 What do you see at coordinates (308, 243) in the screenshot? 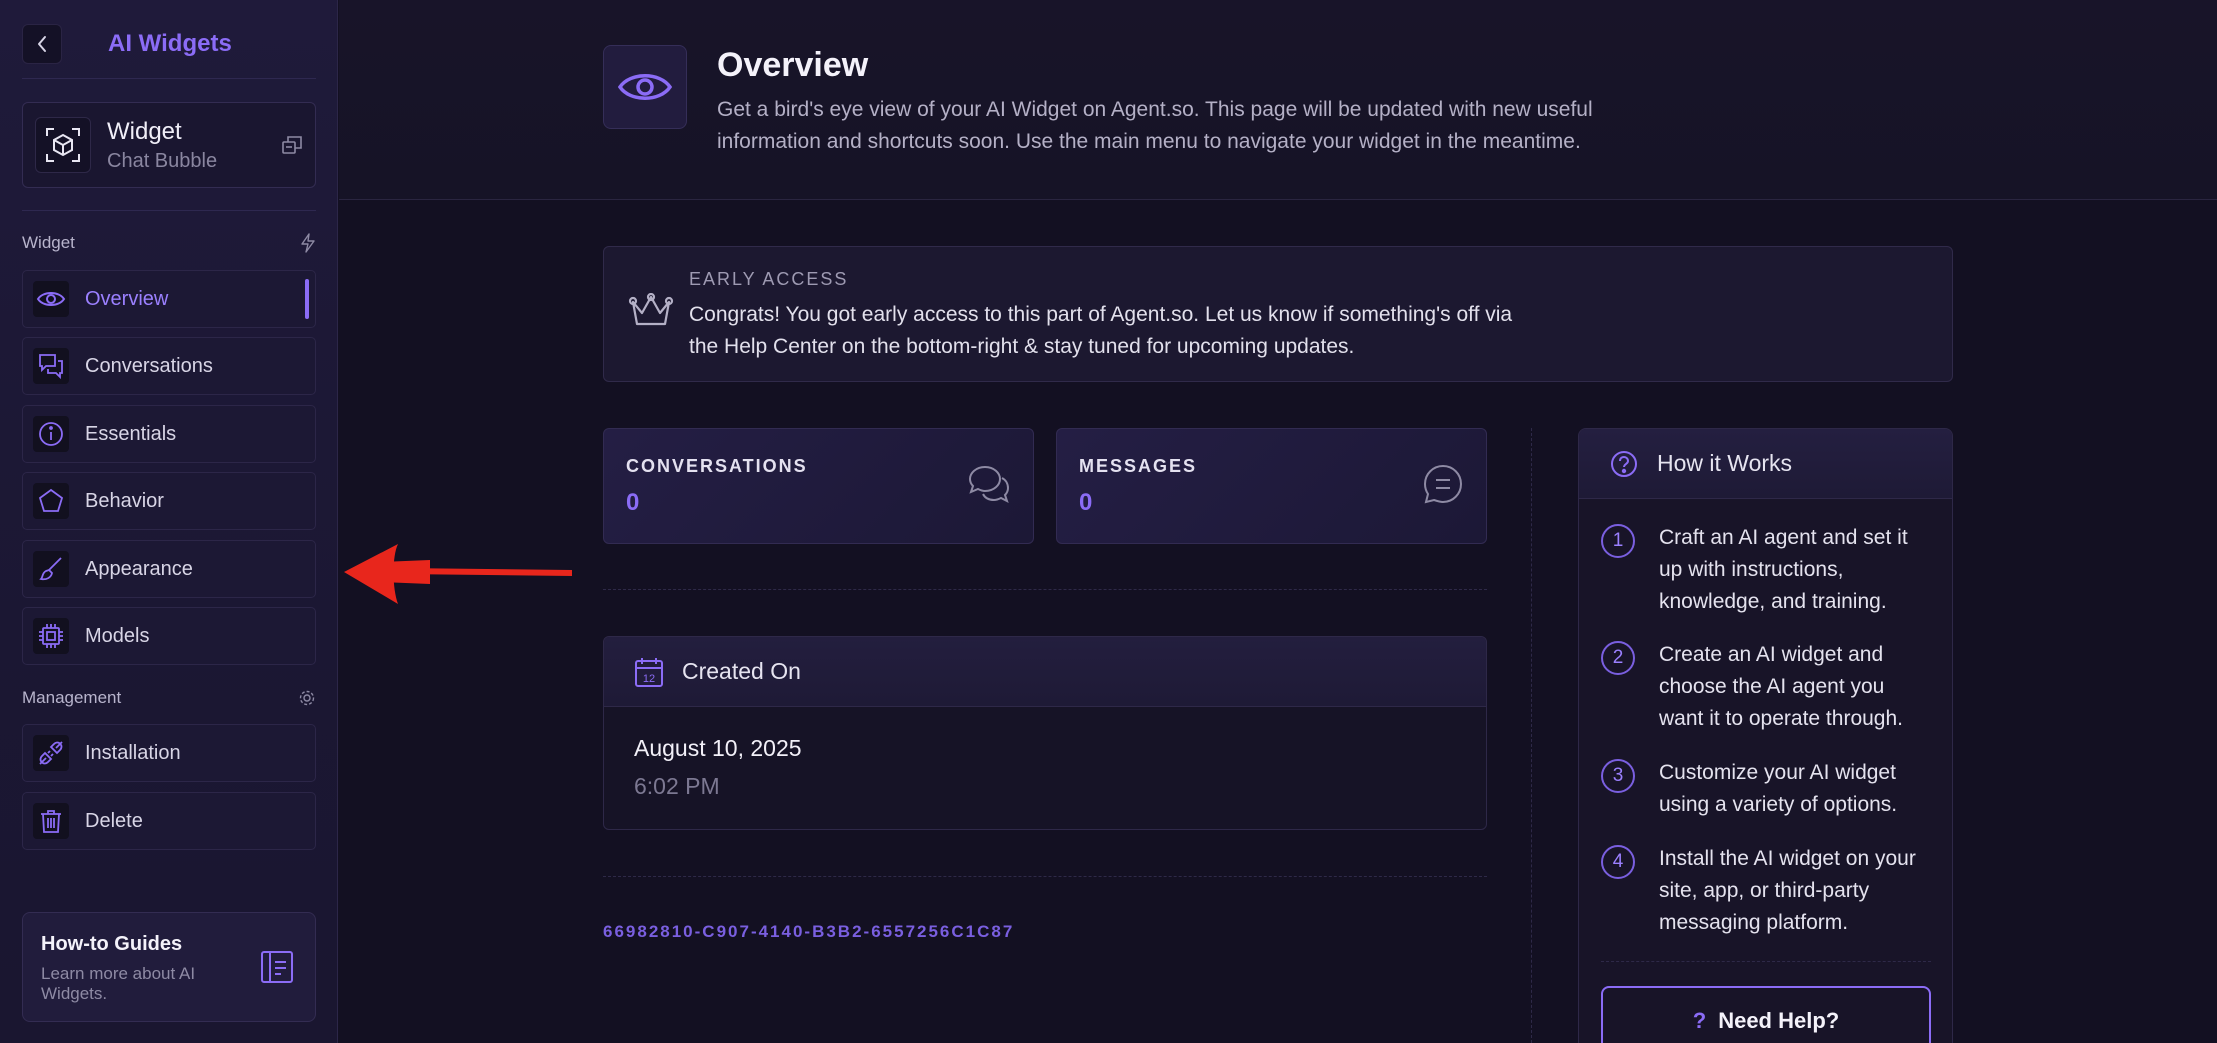
I see `bolt-icon` at bounding box center [308, 243].